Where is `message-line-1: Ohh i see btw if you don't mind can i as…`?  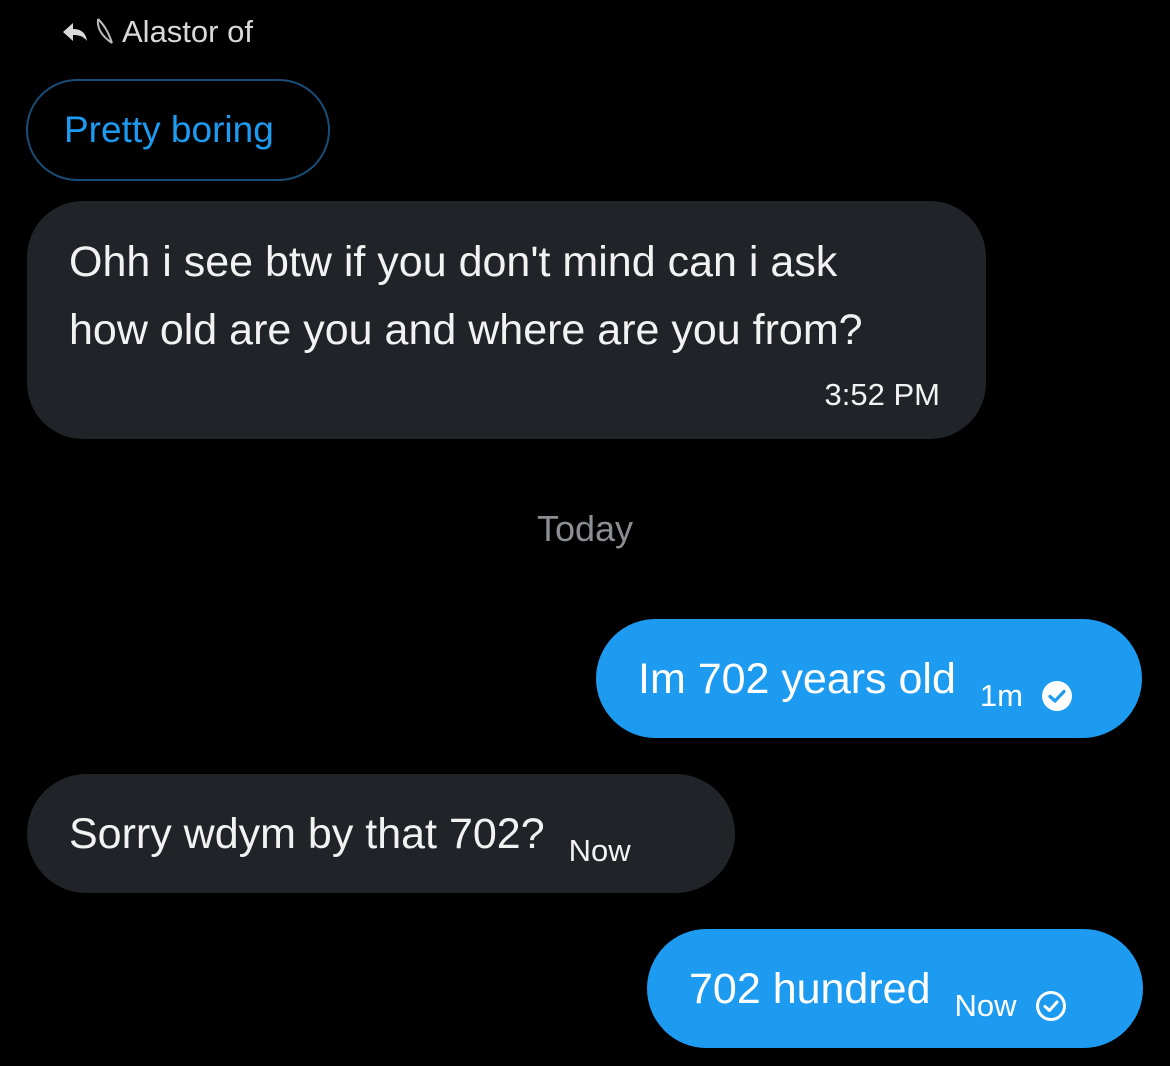 message-line-1: Ohh i see btw if you don't mind can i as… is located at coordinates (453, 262).